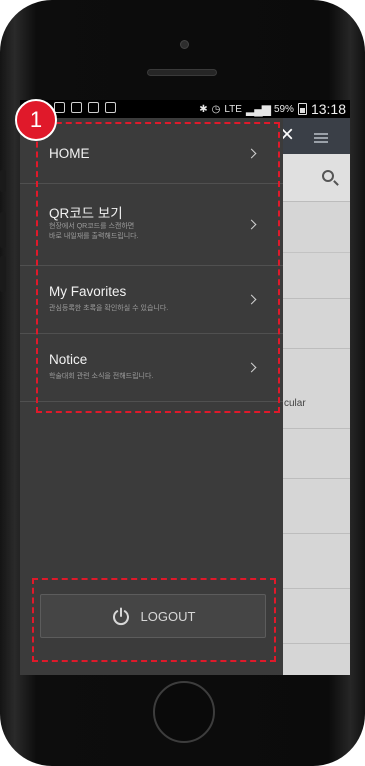 This screenshot has height=766, width=365. What do you see at coordinates (3, 274) in the screenshot?
I see `volume-down-button` at bounding box center [3, 274].